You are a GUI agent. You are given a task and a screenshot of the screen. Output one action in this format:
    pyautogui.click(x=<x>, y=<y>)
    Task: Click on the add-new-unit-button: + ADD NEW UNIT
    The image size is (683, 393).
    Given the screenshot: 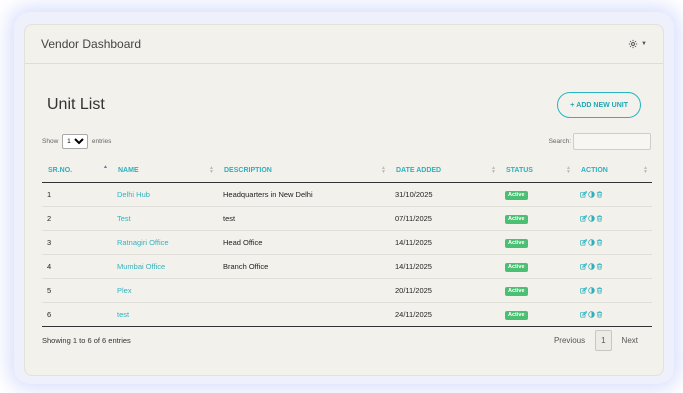 What is the action you would take?
    pyautogui.click(x=599, y=105)
    